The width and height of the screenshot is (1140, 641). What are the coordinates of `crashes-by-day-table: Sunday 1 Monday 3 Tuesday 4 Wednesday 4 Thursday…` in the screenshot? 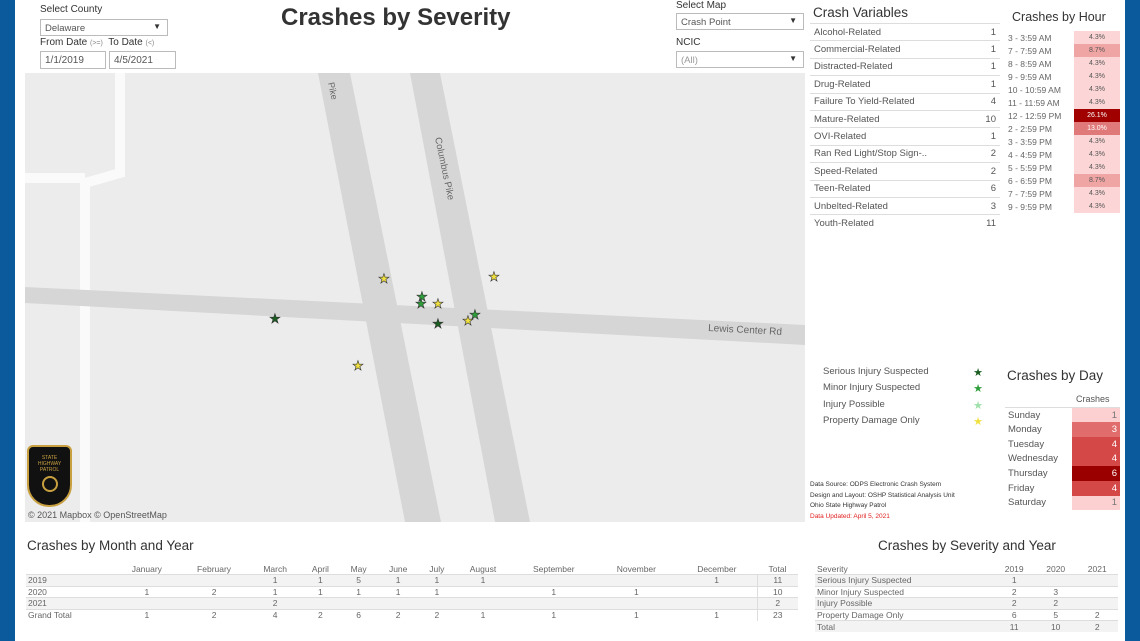 It's located at (1062, 459).